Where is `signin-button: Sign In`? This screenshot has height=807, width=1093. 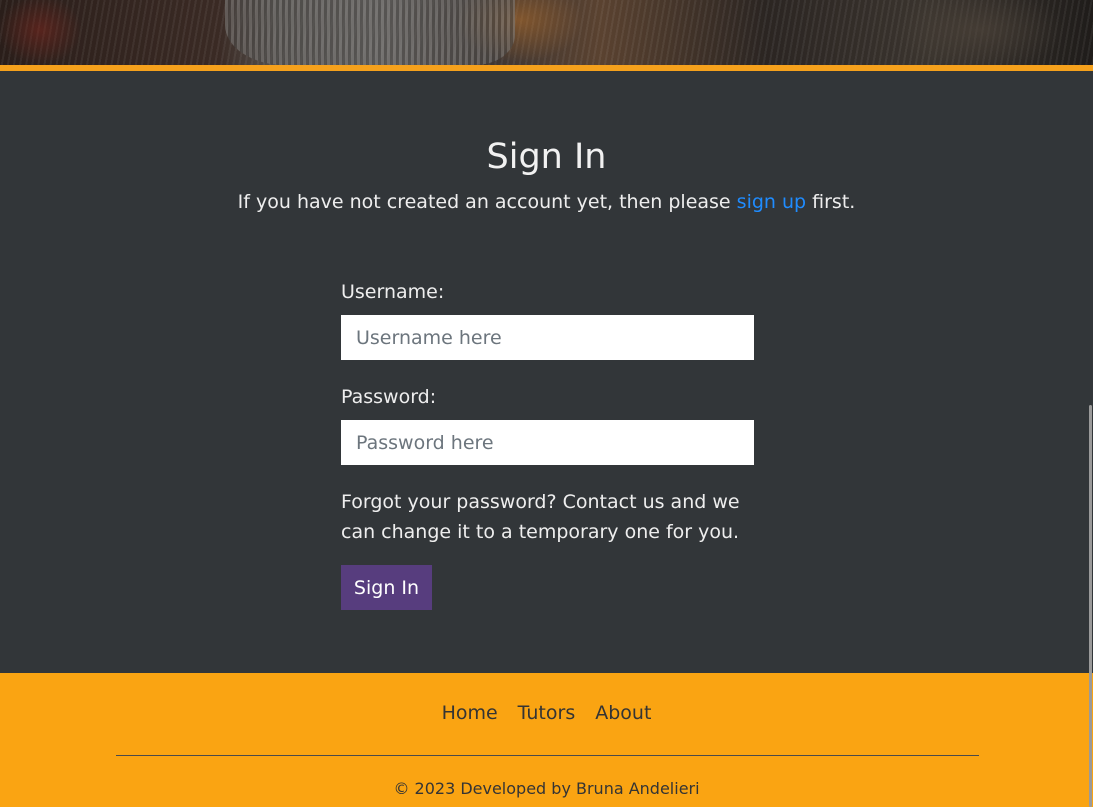
signin-button: Sign In is located at coordinates (386, 587).